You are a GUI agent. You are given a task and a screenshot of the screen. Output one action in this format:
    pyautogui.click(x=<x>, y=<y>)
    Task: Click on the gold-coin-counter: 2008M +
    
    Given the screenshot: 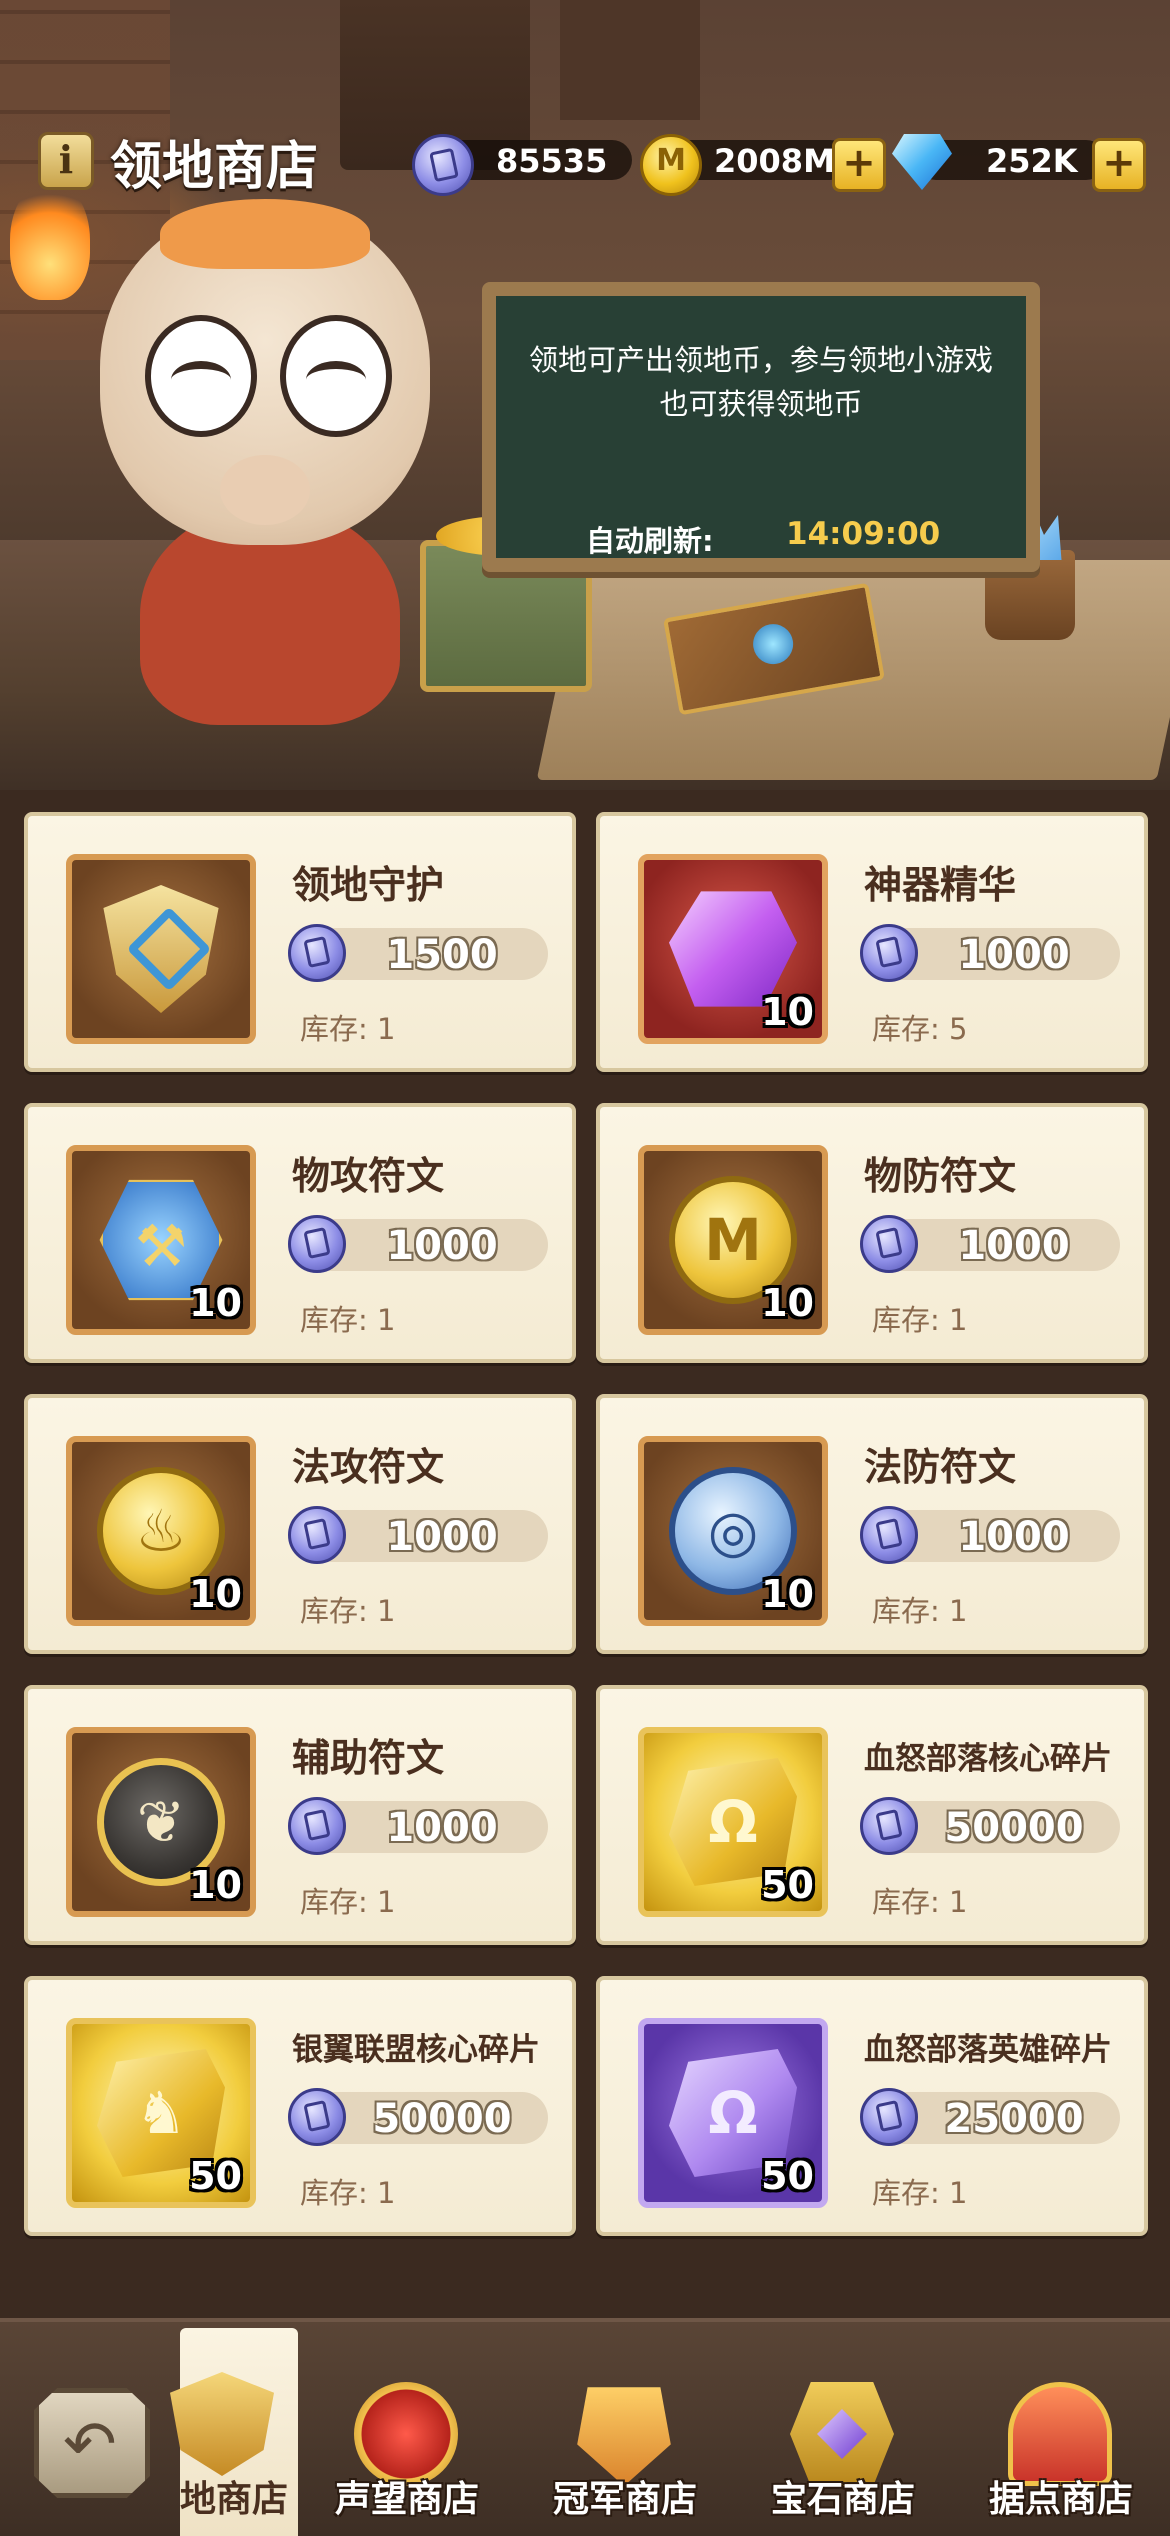 What is the action you would take?
    pyautogui.click(x=765, y=165)
    